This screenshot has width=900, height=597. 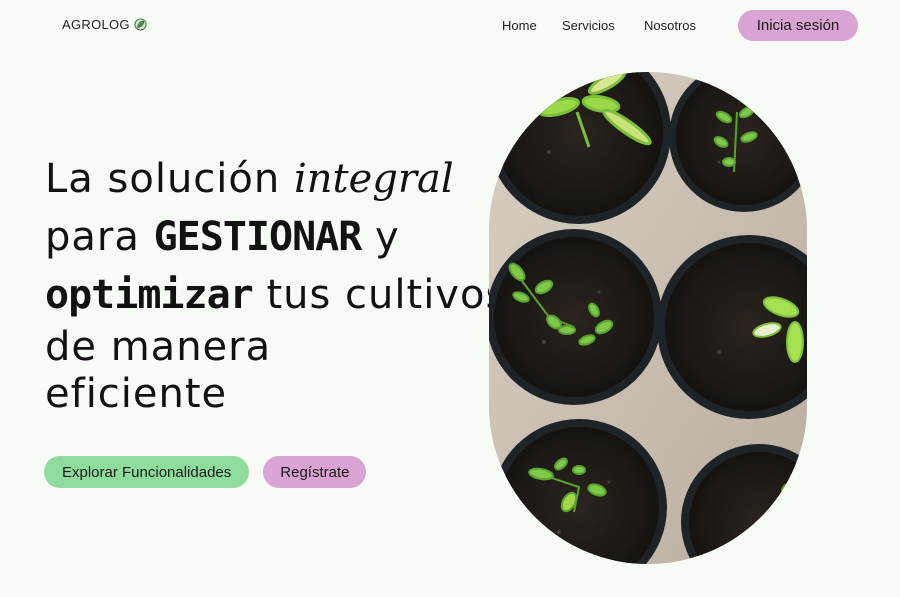 I want to click on hero-title-line-5: eficiente, so click(x=136, y=394).